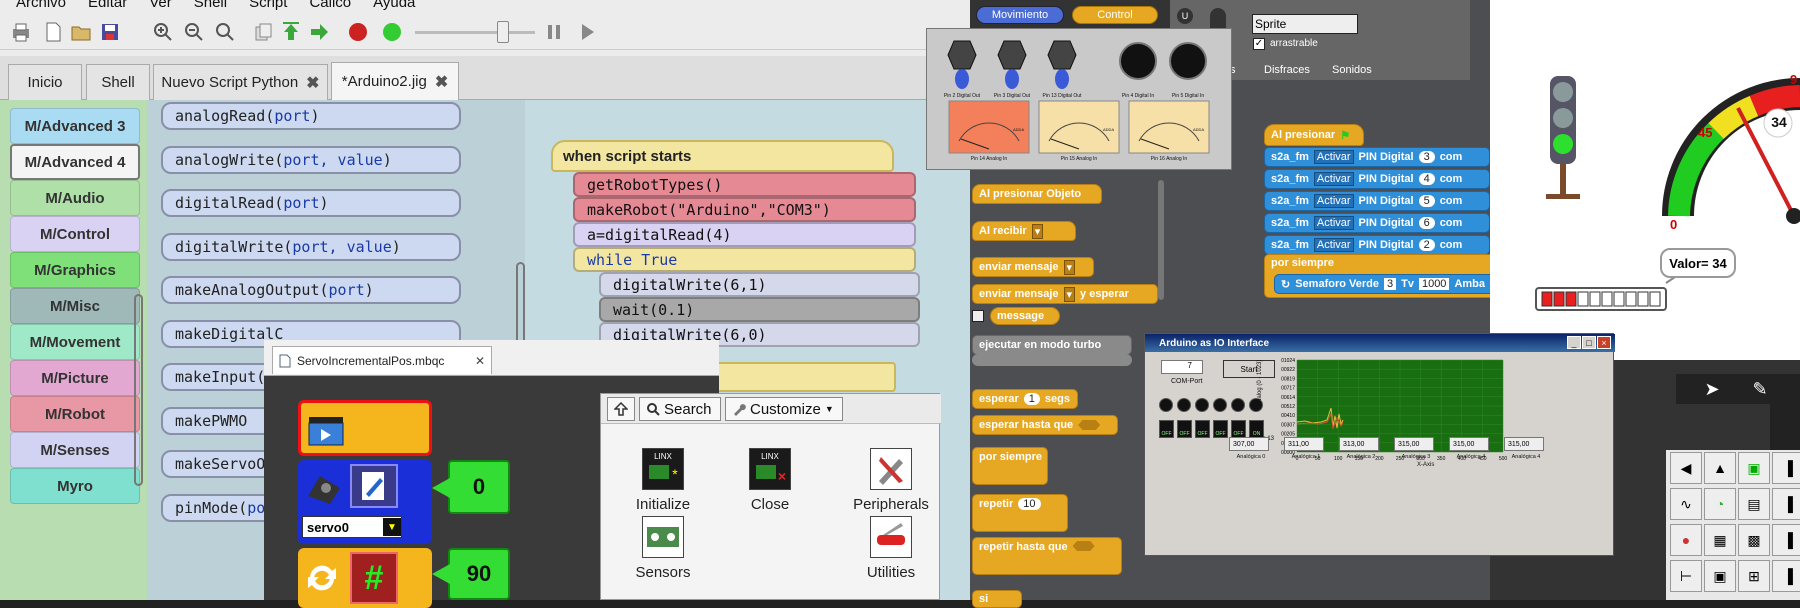 This screenshot has height=608, width=1800. Describe the element at coordinates (759, 309) in the screenshot. I see `script-line: wait(0.1)` at that location.